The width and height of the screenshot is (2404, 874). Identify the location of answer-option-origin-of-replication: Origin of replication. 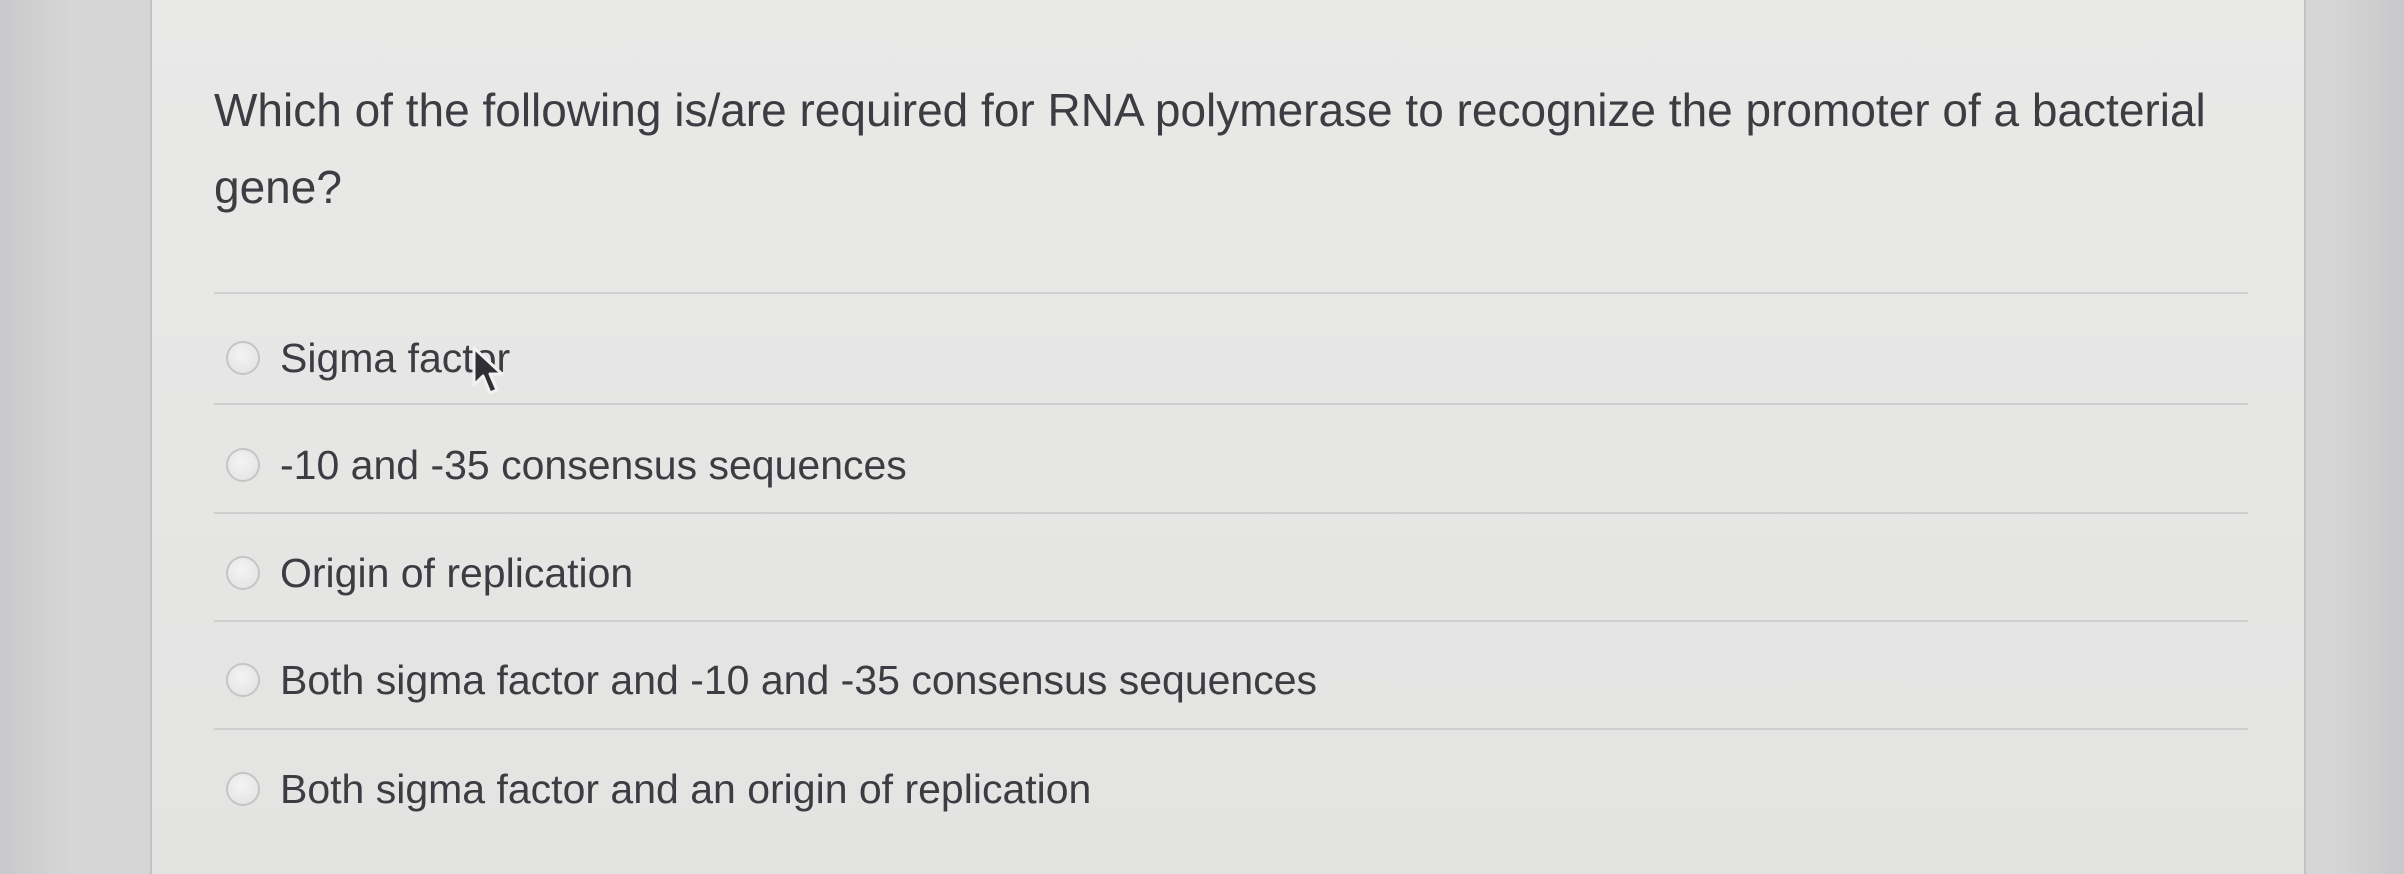
(429, 573).